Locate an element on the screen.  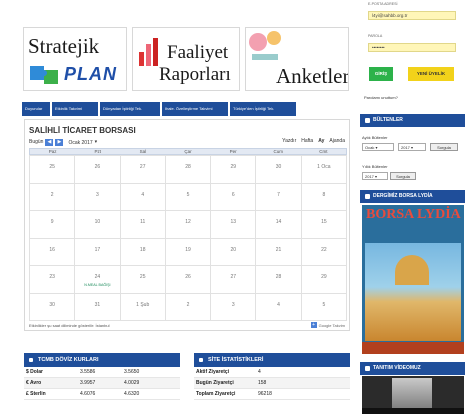
calendar-day: 23 is located at coordinates (53, 280).